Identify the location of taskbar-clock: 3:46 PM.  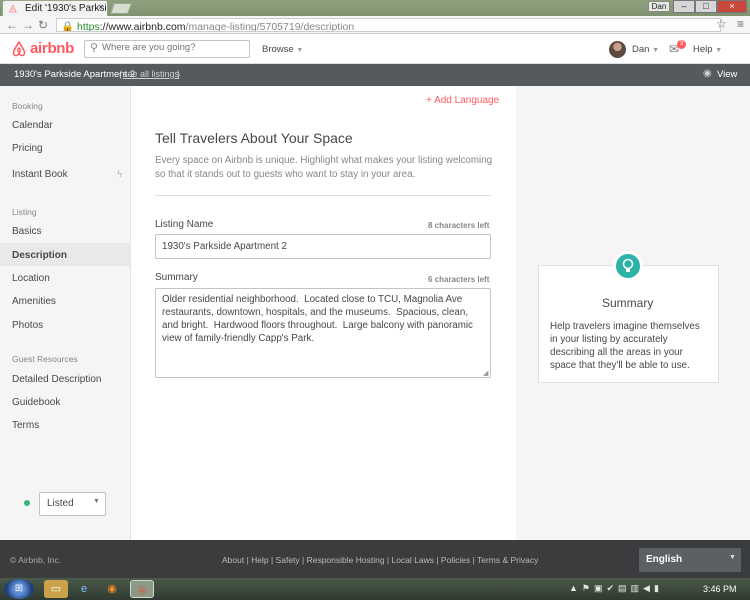
(720, 589).